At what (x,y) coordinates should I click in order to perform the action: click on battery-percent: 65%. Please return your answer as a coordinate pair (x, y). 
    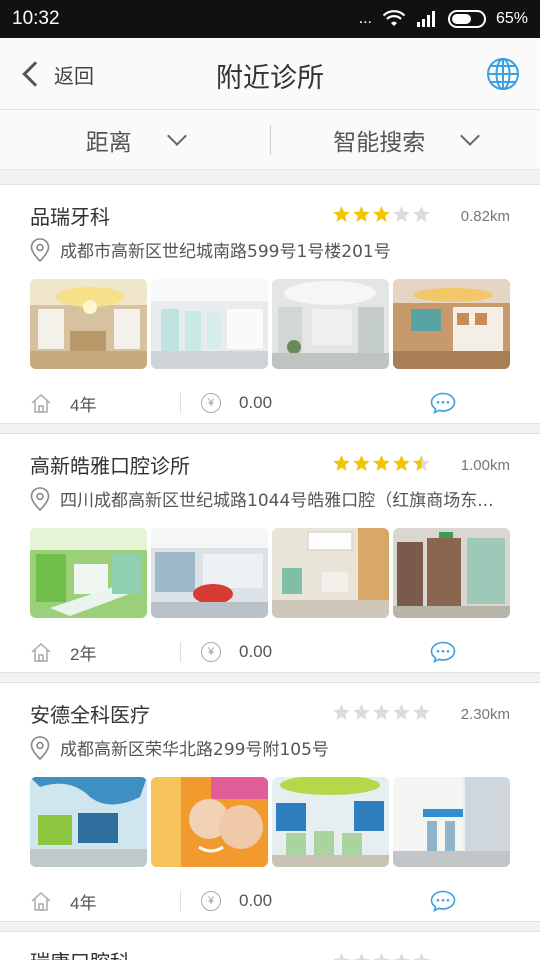
    Looking at the image, I should click on (511, 18).